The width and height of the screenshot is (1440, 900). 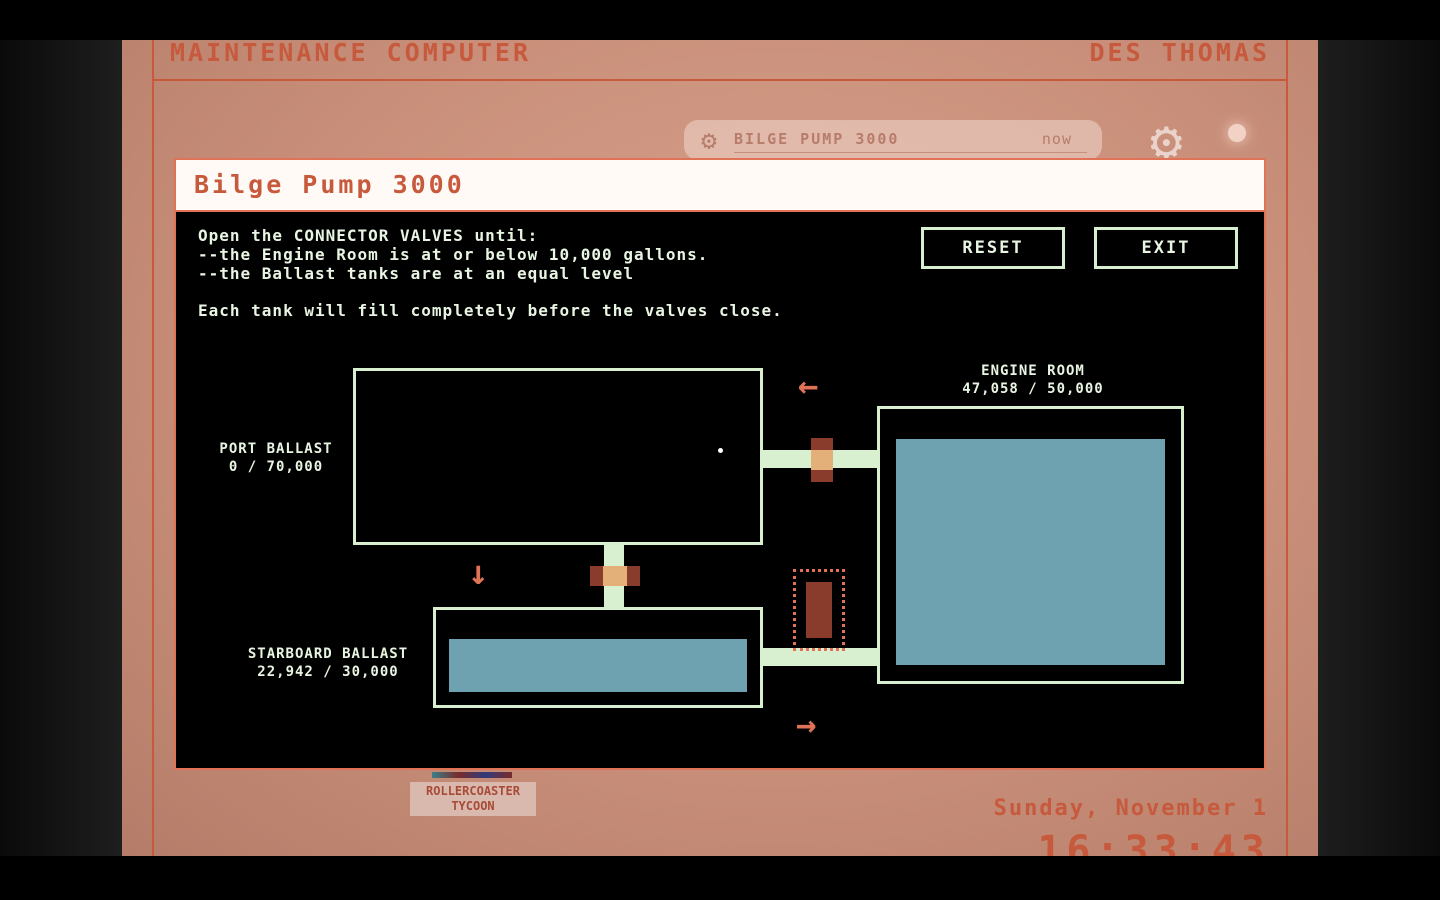 I want to click on frame-left, so click(x=153, y=448).